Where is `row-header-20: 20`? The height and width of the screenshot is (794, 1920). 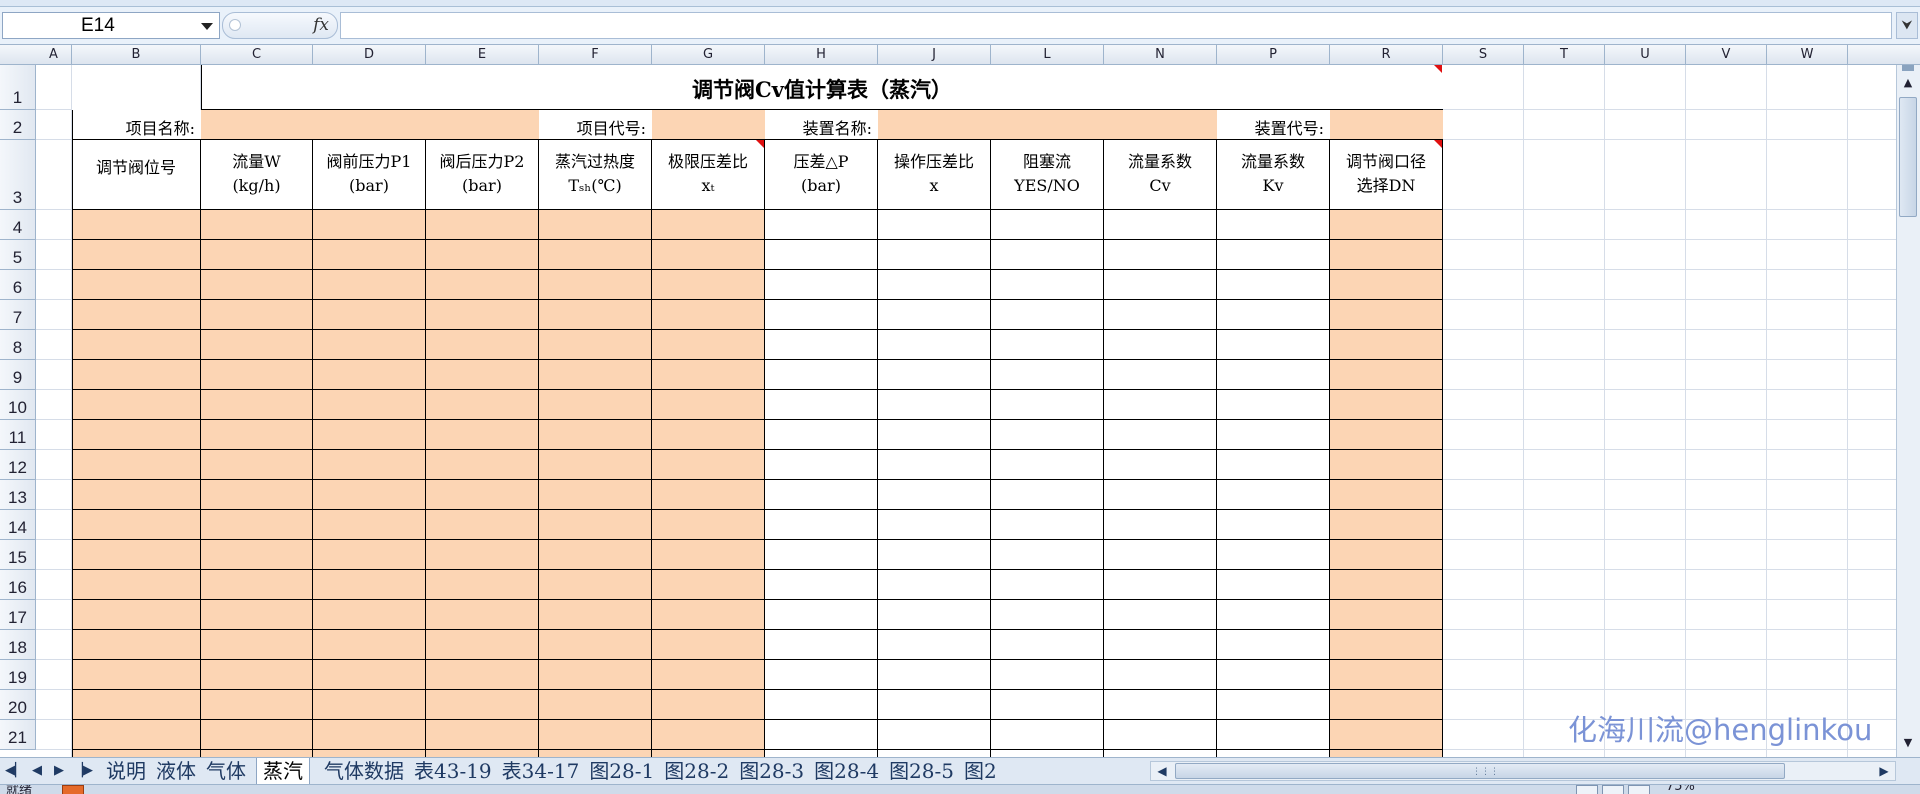 row-header-20: 20 is located at coordinates (18, 705).